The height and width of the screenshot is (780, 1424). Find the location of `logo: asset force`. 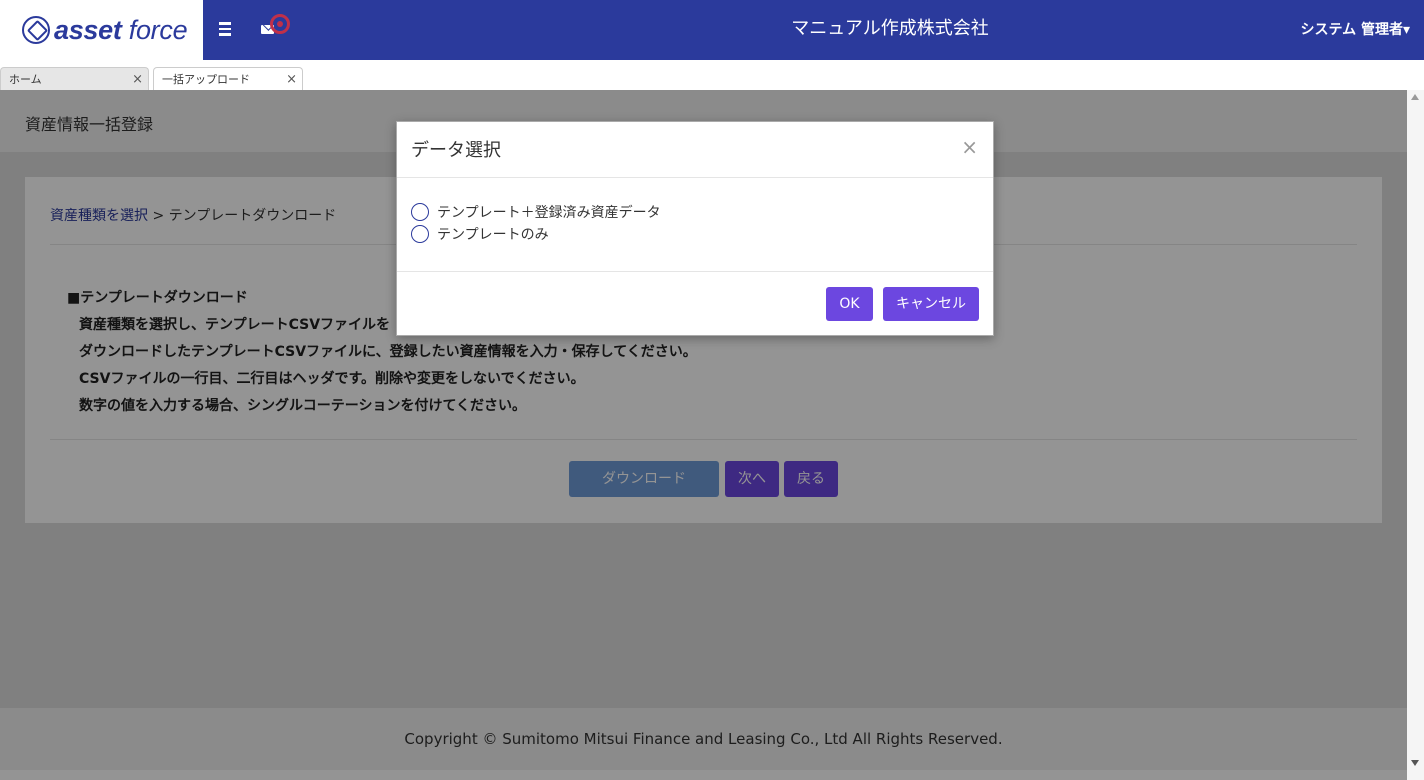

logo: asset force is located at coordinates (101, 30).